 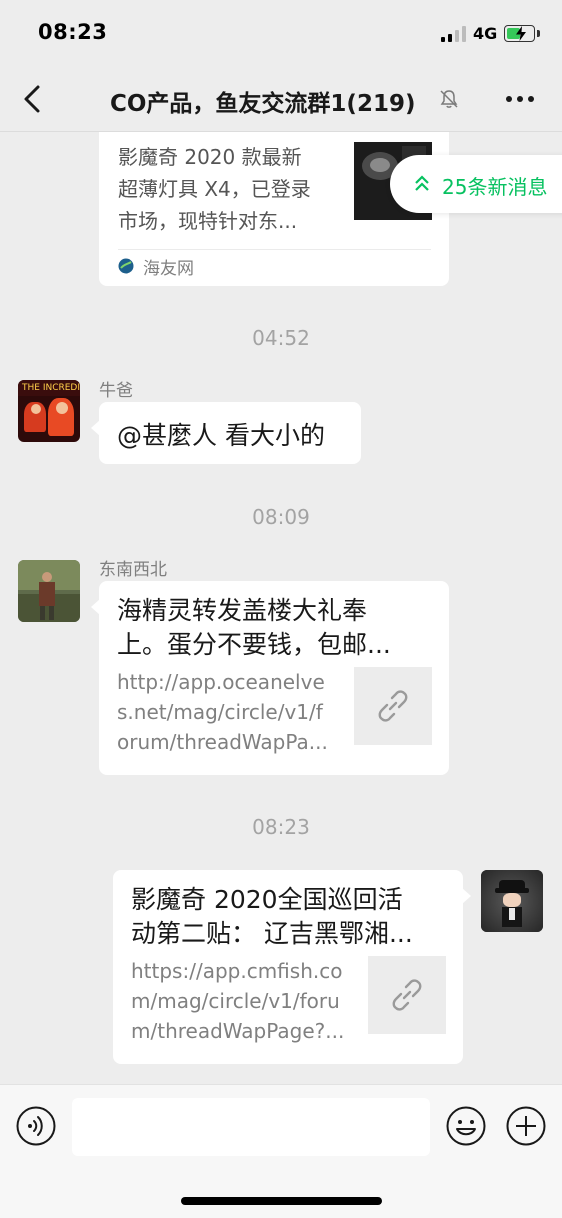 I want to click on sender-name: 东南西北, so click(x=133, y=570).